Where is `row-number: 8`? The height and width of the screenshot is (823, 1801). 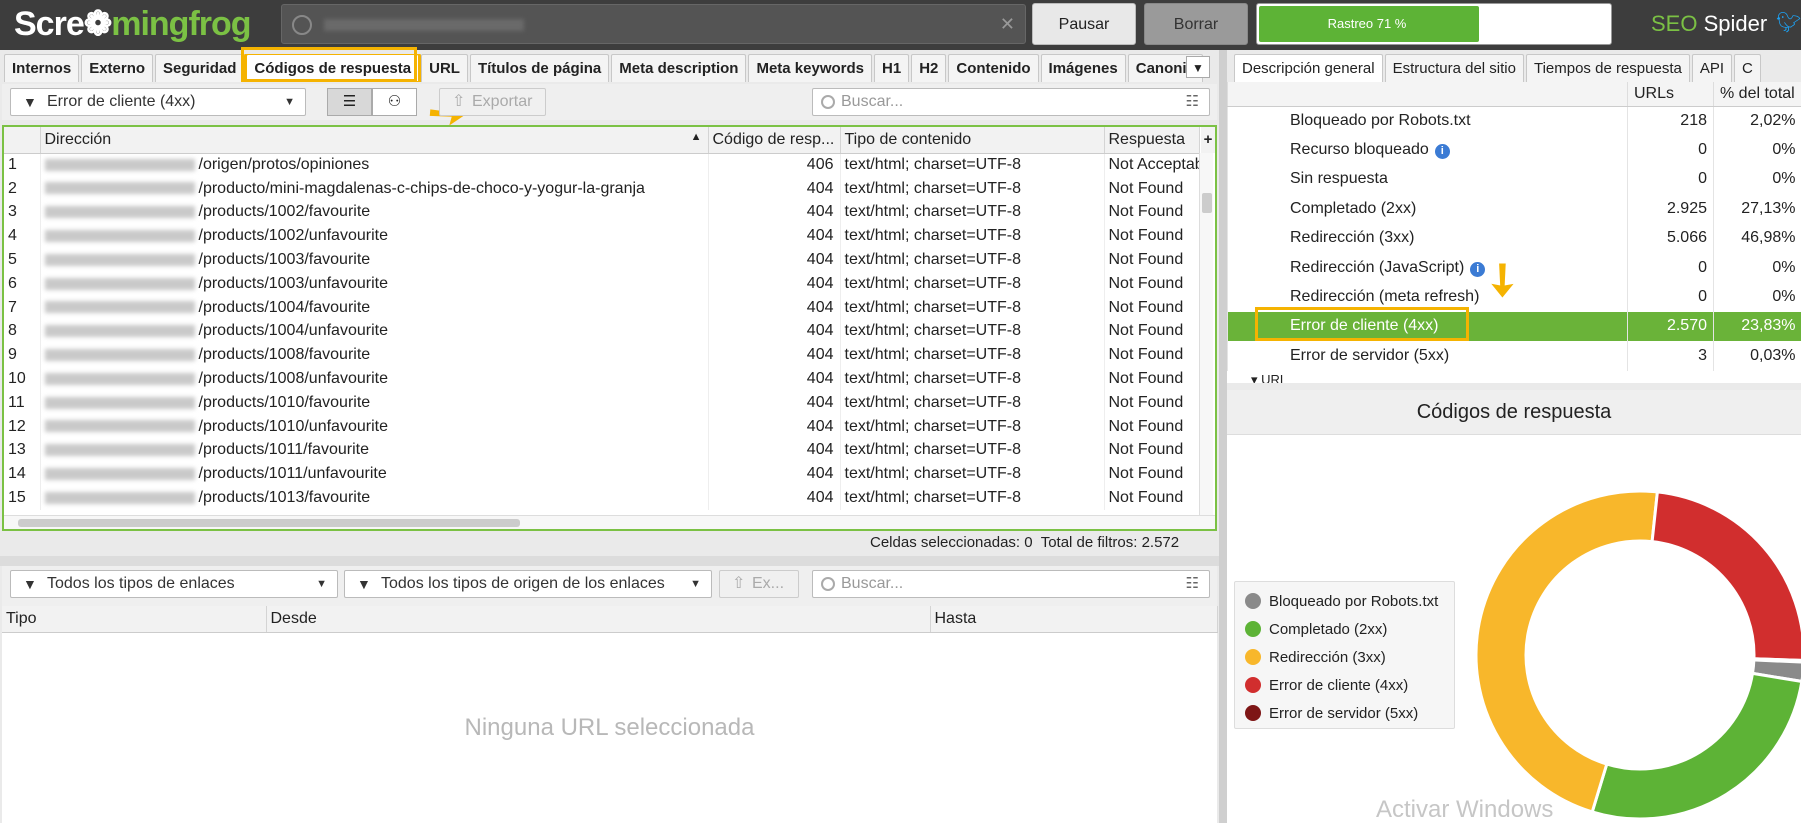
row-number: 8 is located at coordinates (22, 331).